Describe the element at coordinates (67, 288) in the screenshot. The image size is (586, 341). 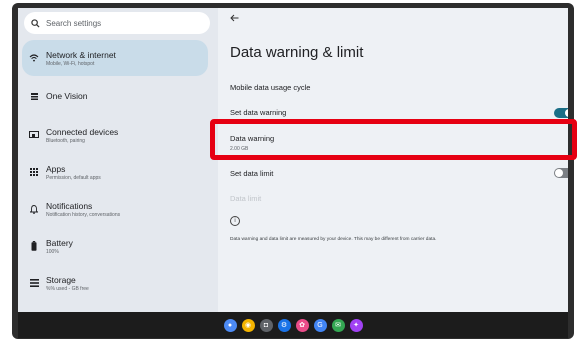
I see `sidebar-item-subtitle: %% used - GB free` at that location.